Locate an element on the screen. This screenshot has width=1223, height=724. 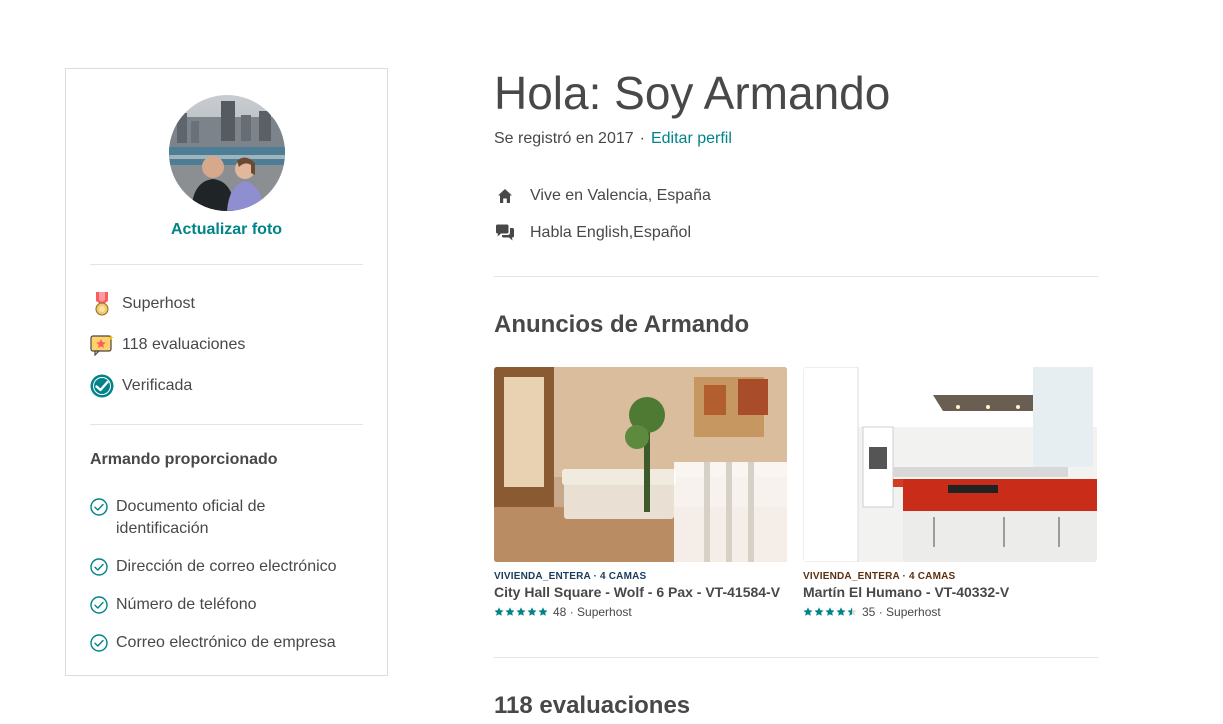
badge-verified: Verificada is located at coordinates (141, 386).